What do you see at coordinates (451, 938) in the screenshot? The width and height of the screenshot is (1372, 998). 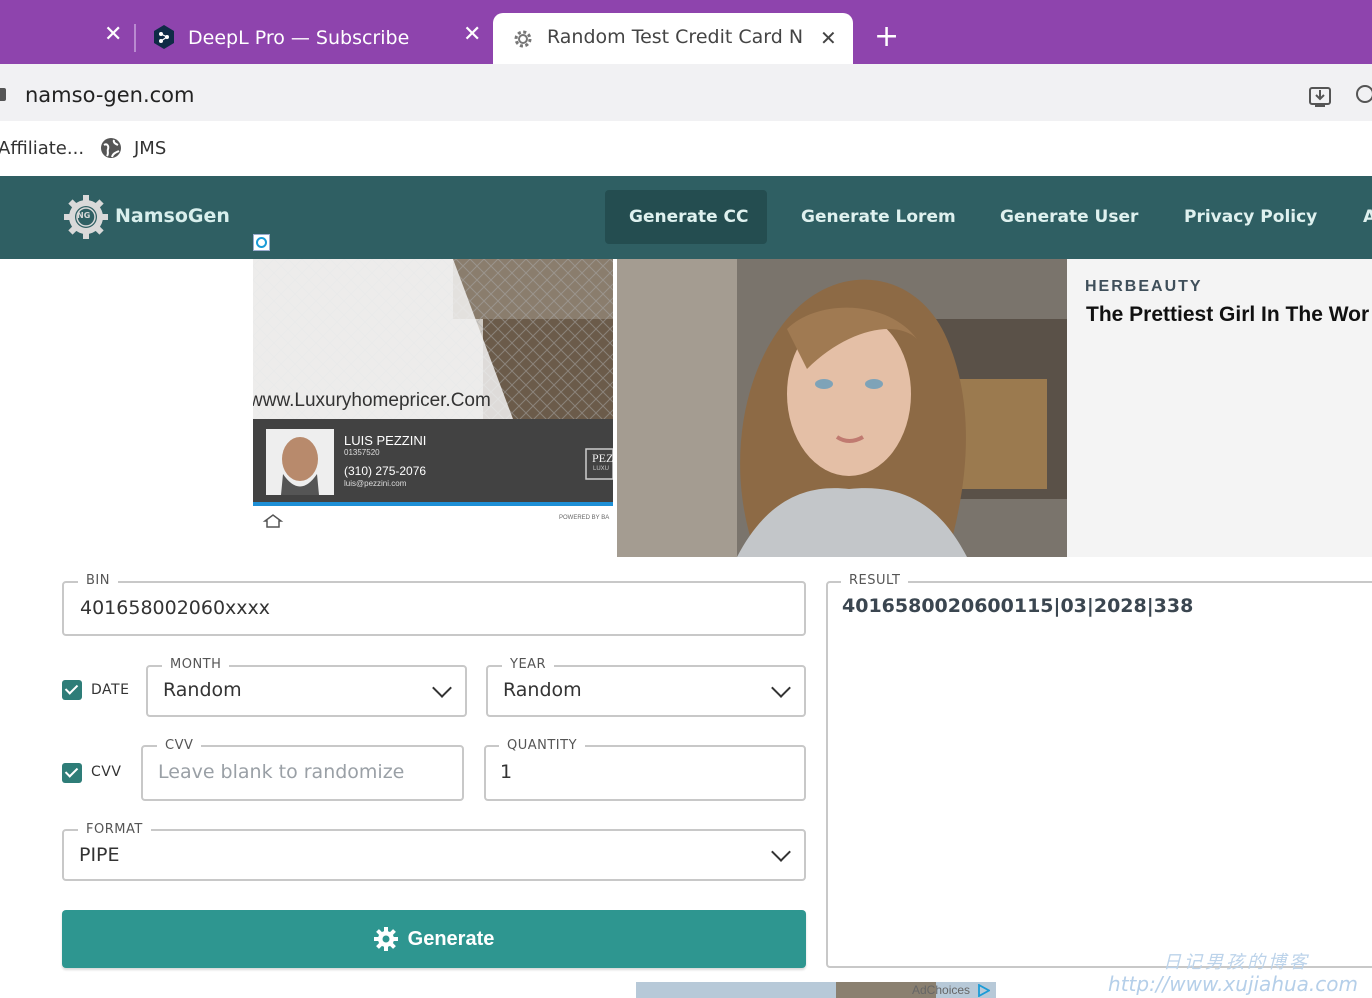 I see `generate-label: Generate` at bounding box center [451, 938].